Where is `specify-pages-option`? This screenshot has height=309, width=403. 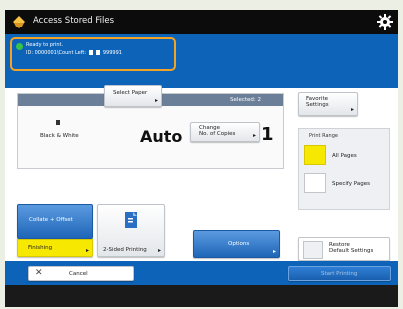 specify-pages-option is located at coordinates (315, 183).